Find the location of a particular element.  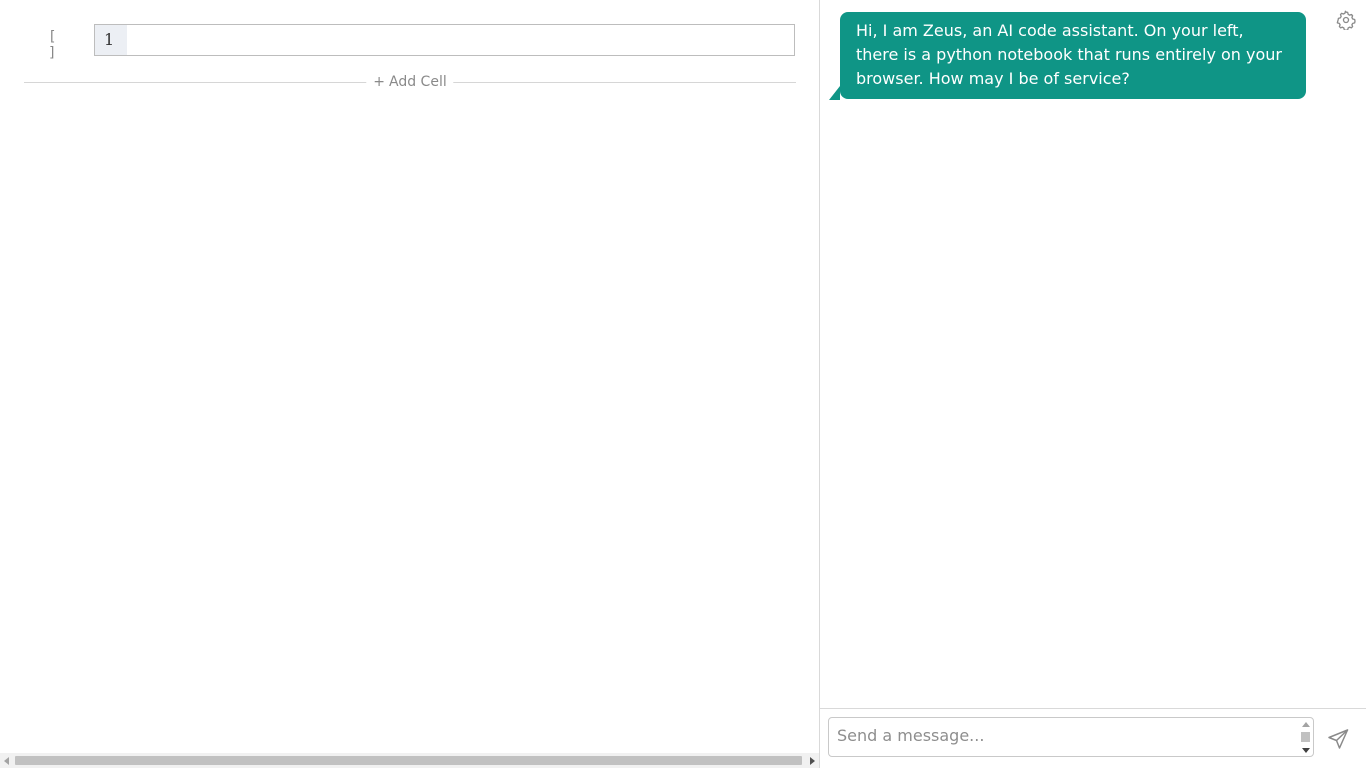

message-input is located at coordinates (1071, 737).